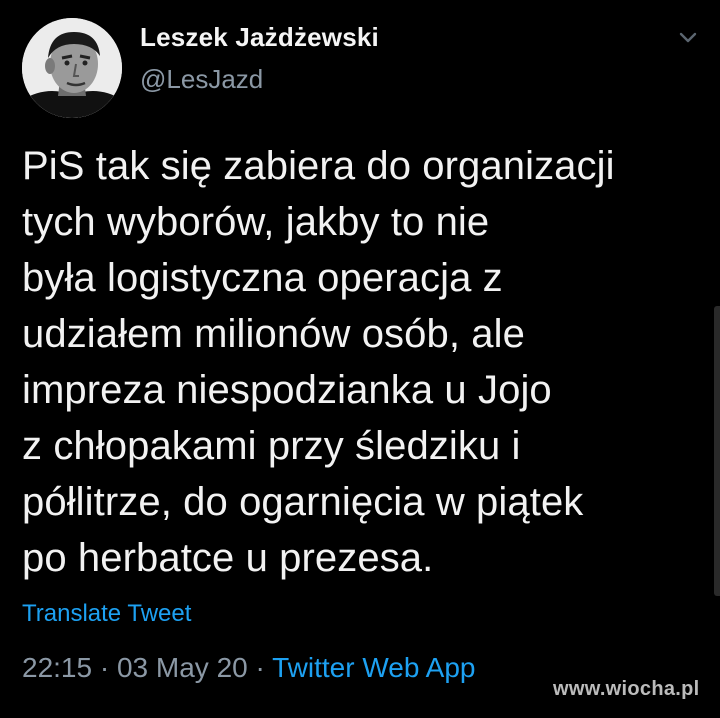 This screenshot has width=720, height=718. What do you see at coordinates (259, 37) in the screenshot?
I see `author-display-name: Leszek Jażdżewski` at bounding box center [259, 37].